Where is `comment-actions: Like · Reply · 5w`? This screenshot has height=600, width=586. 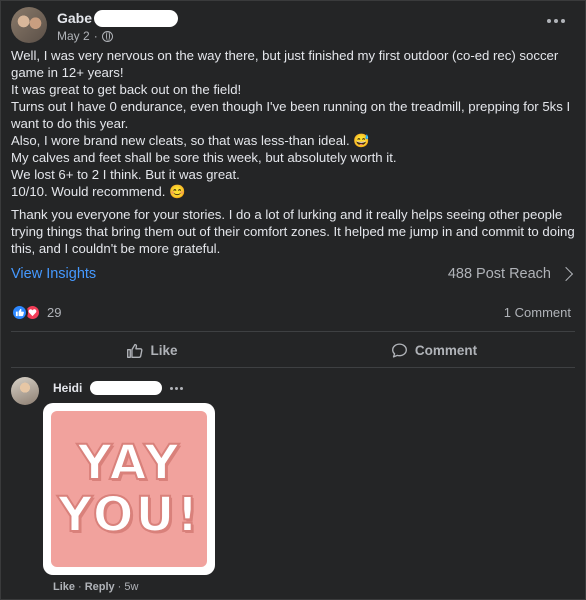
comment-actions: Like · Reply · 5w is located at coordinates (95, 587).